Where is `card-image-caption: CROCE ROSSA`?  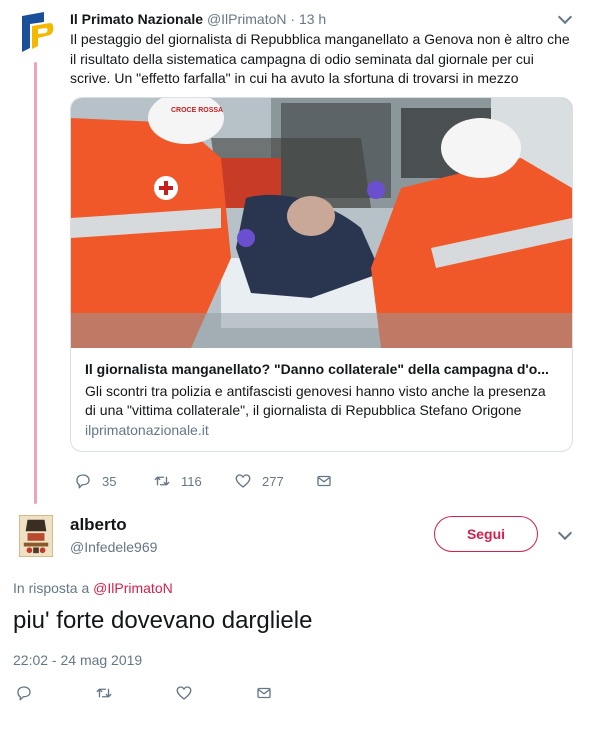
card-image-caption: CROCE ROSSA is located at coordinates (197, 110).